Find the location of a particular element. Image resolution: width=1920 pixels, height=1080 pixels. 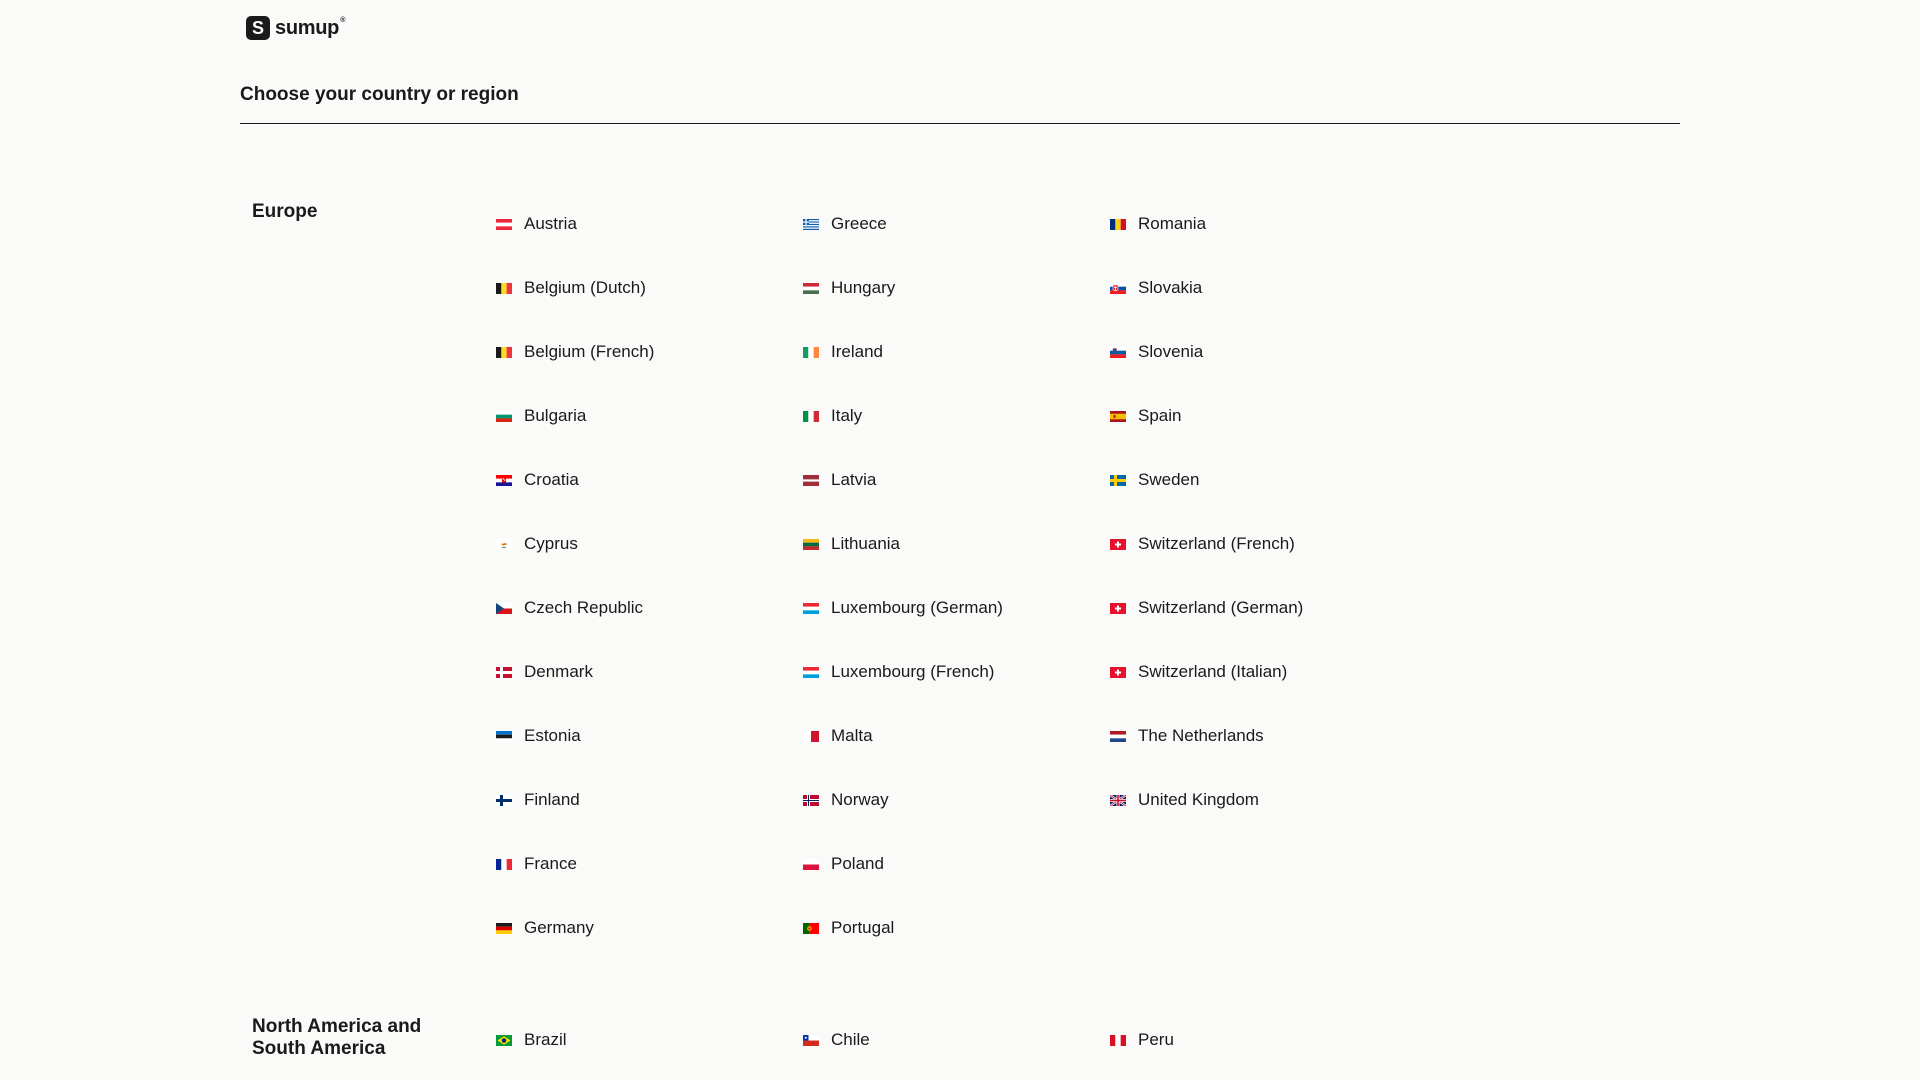

country-link-chile: Chile is located at coordinates (836, 1040).